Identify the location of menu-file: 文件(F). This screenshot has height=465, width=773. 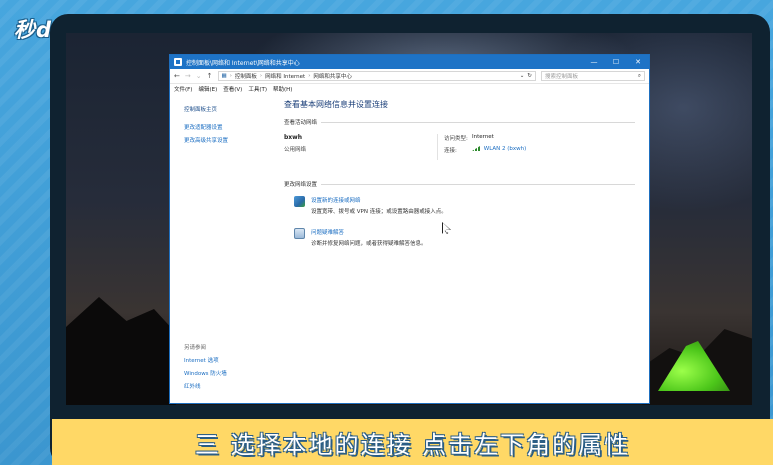
(183, 89).